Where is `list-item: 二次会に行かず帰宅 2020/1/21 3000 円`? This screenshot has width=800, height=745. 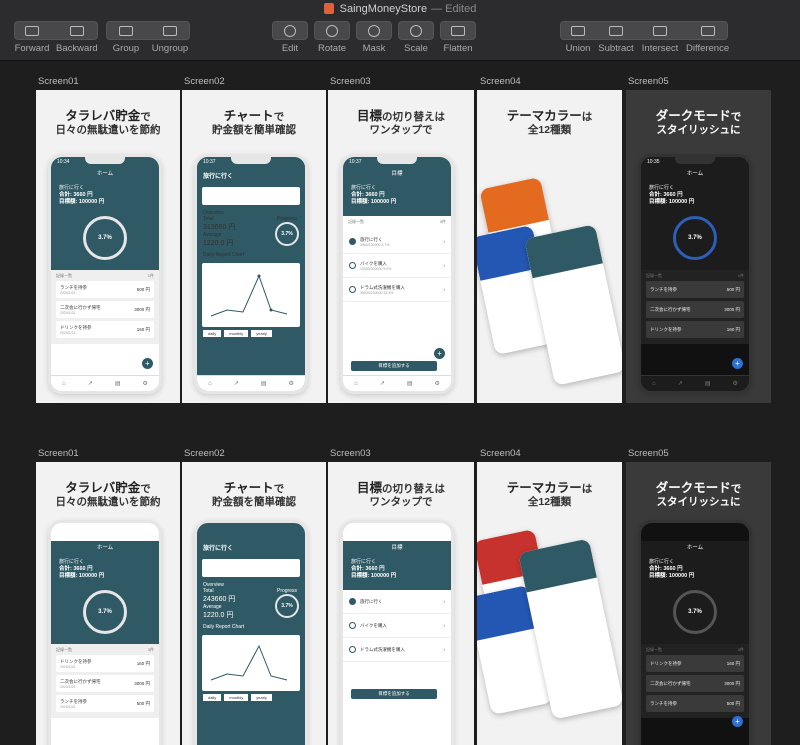
list-item: 二次会に行かず帰宅 2020/1/21 3000 円 is located at coordinates (105, 309).